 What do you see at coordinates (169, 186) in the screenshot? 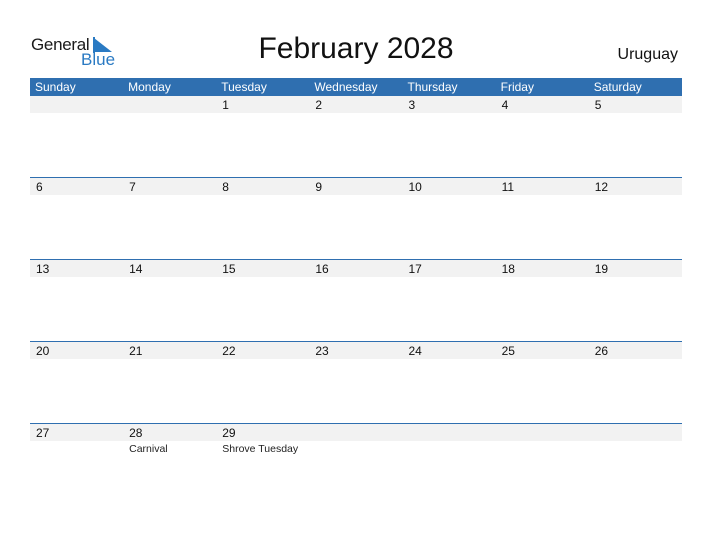
I see `day-cell: 7` at bounding box center [169, 186].